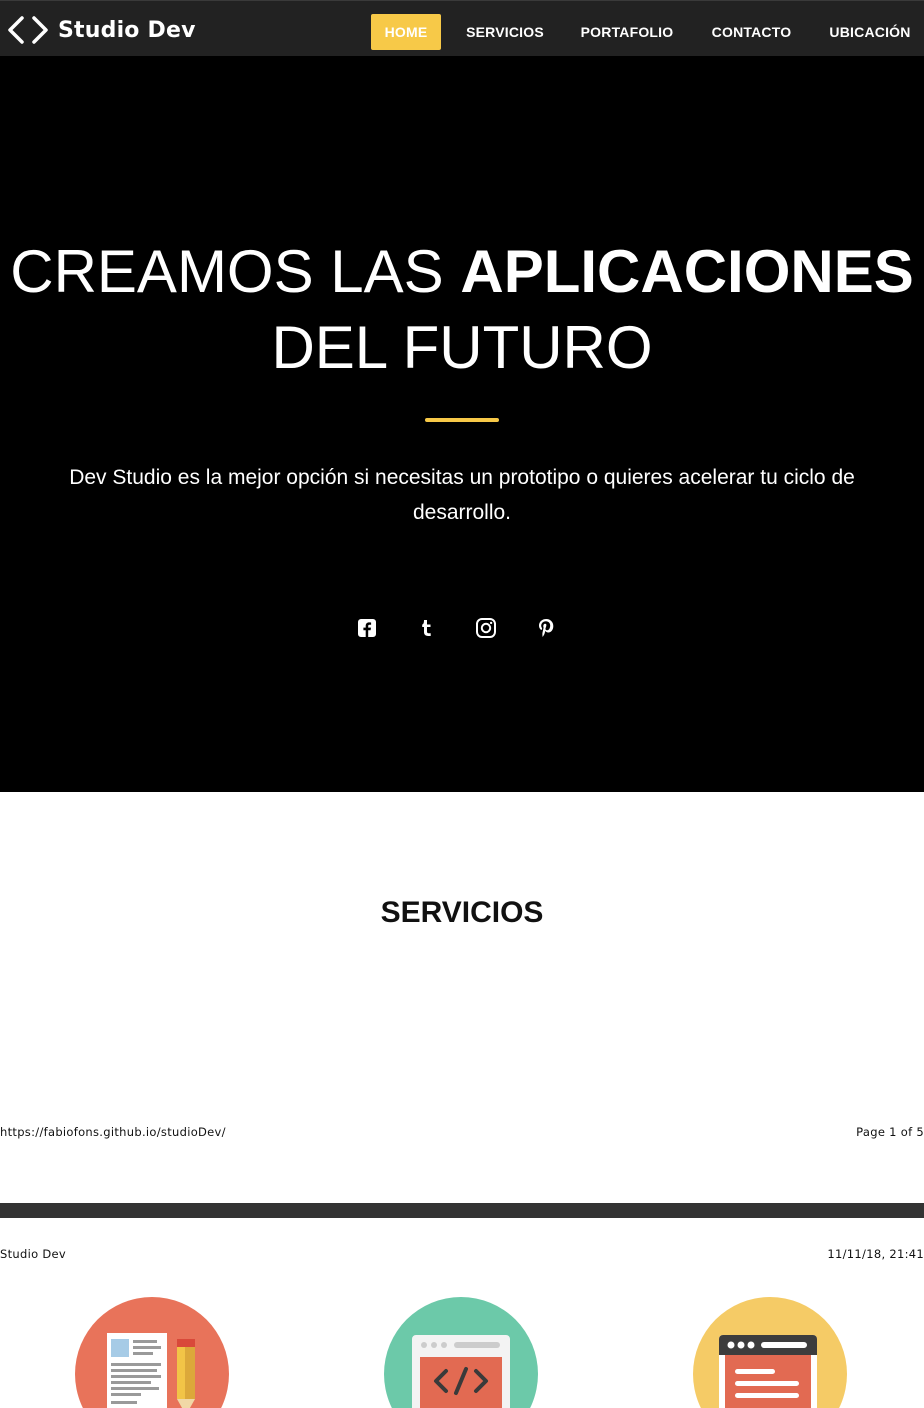 The image size is (924, 1408). Describe the element at coordinates (462, 347) in the screenshot. I see `hero-title-part2: DEL FUTURO` at that location.